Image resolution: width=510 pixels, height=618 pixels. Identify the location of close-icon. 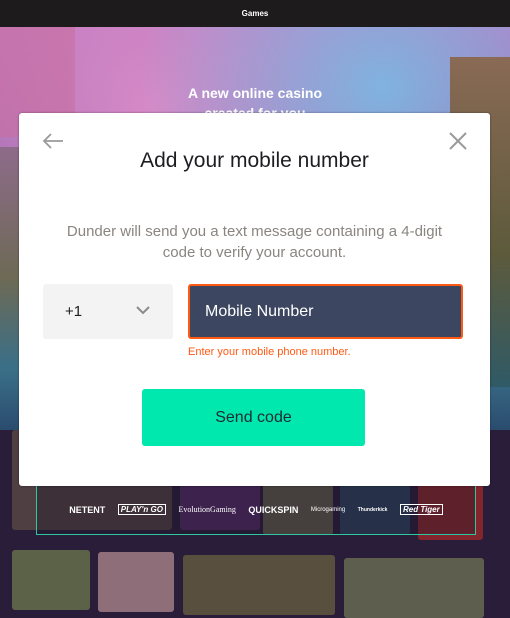
(458, 141).